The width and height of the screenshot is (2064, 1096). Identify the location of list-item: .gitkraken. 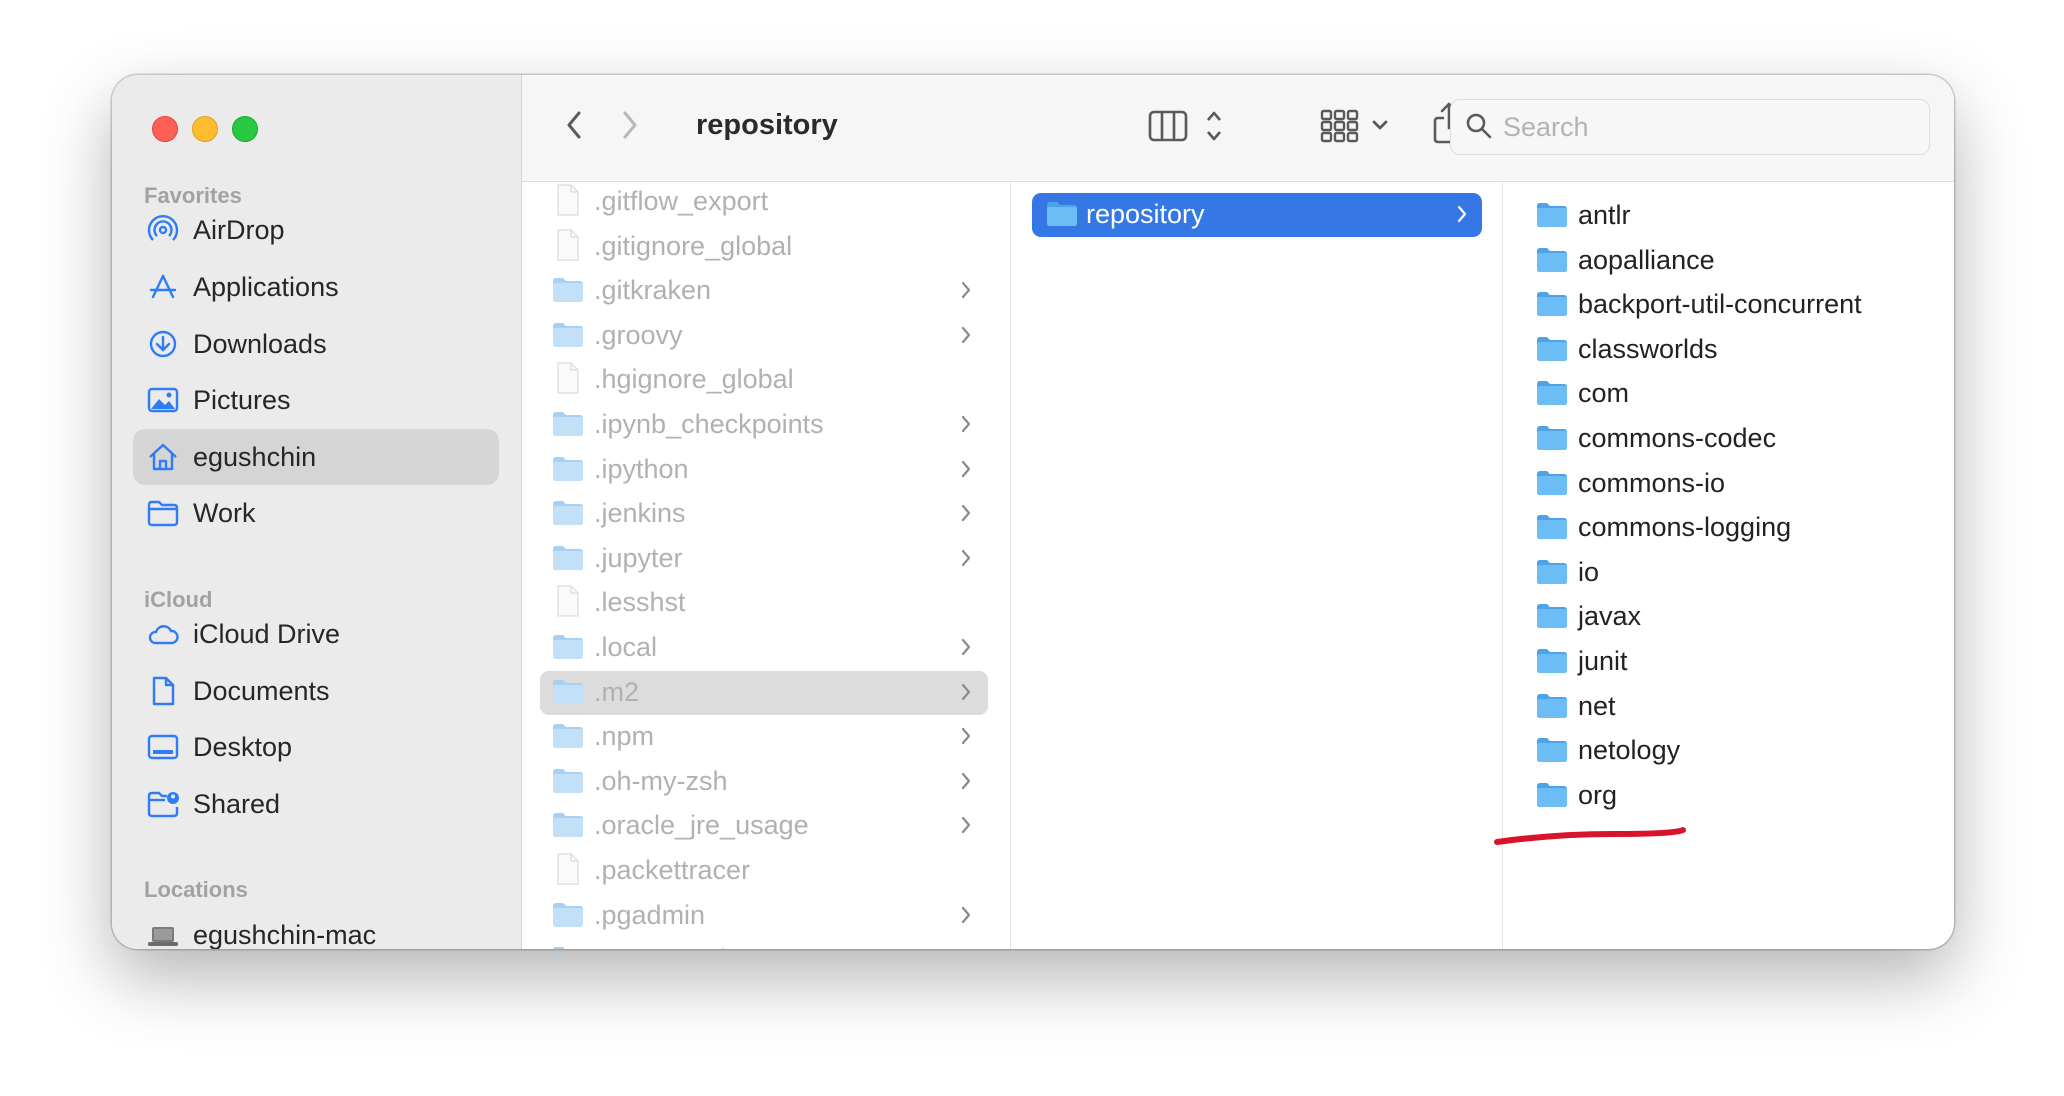
(764, 291).